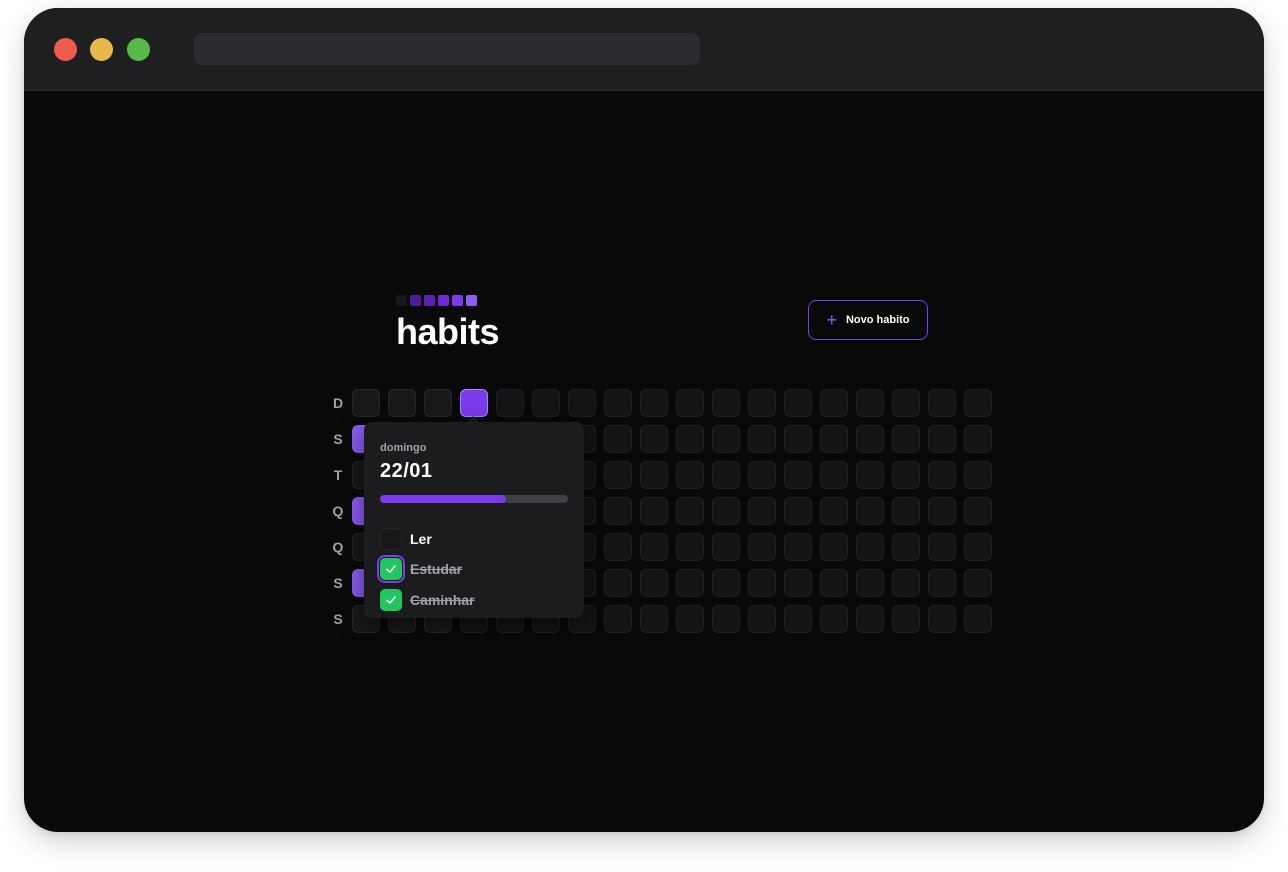 This screenshot has height=872, width=1288. What do you see at coordinates (406, 539) in the screenshot?
I see `habit-item: Ler` at bounding box center [406, 539].